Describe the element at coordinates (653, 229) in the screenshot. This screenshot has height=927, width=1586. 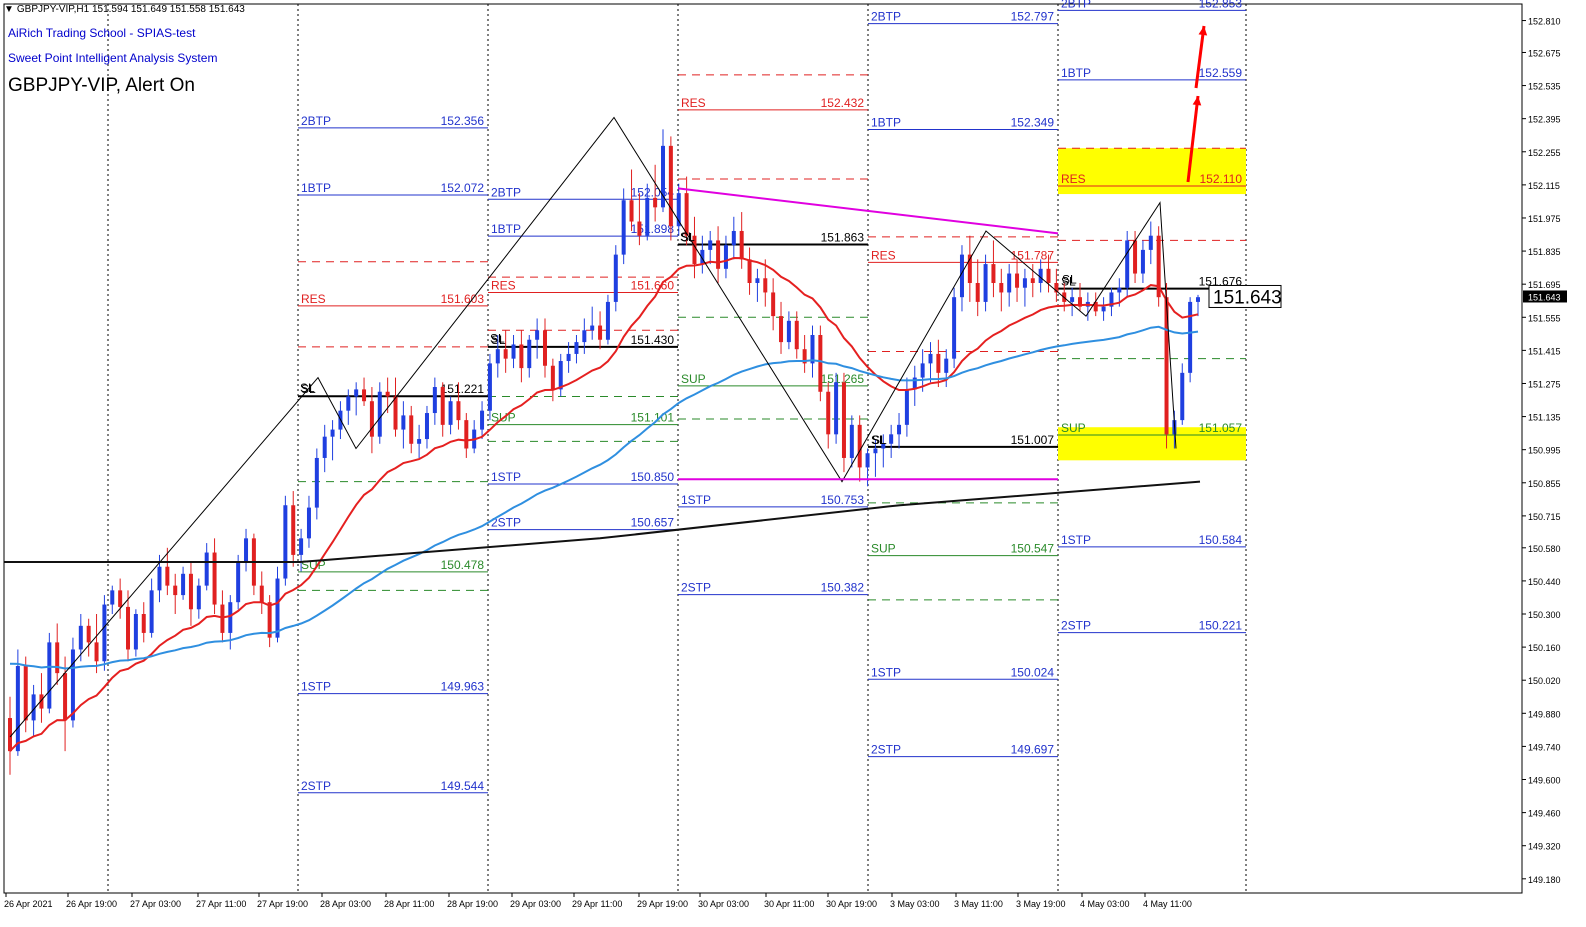
I see `level-value: 151.898` at that location.